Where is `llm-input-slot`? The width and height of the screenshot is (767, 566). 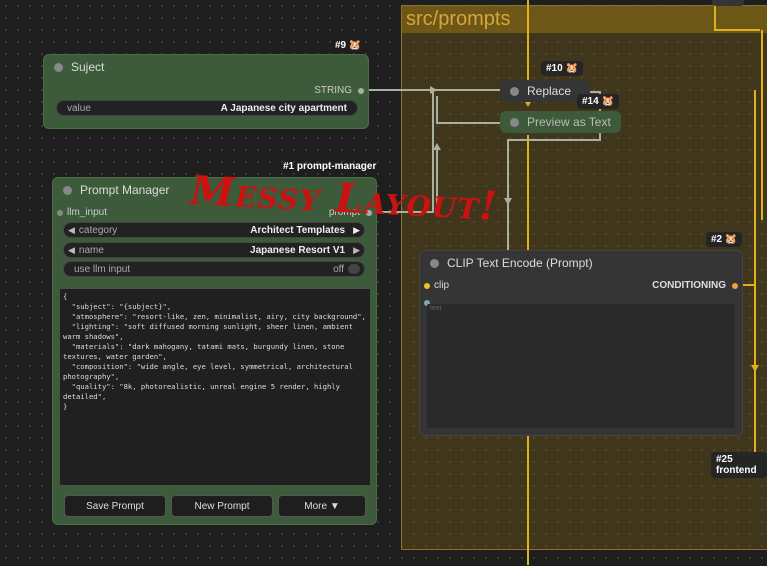 llm-input-slot is located at coordinates (60, 213).